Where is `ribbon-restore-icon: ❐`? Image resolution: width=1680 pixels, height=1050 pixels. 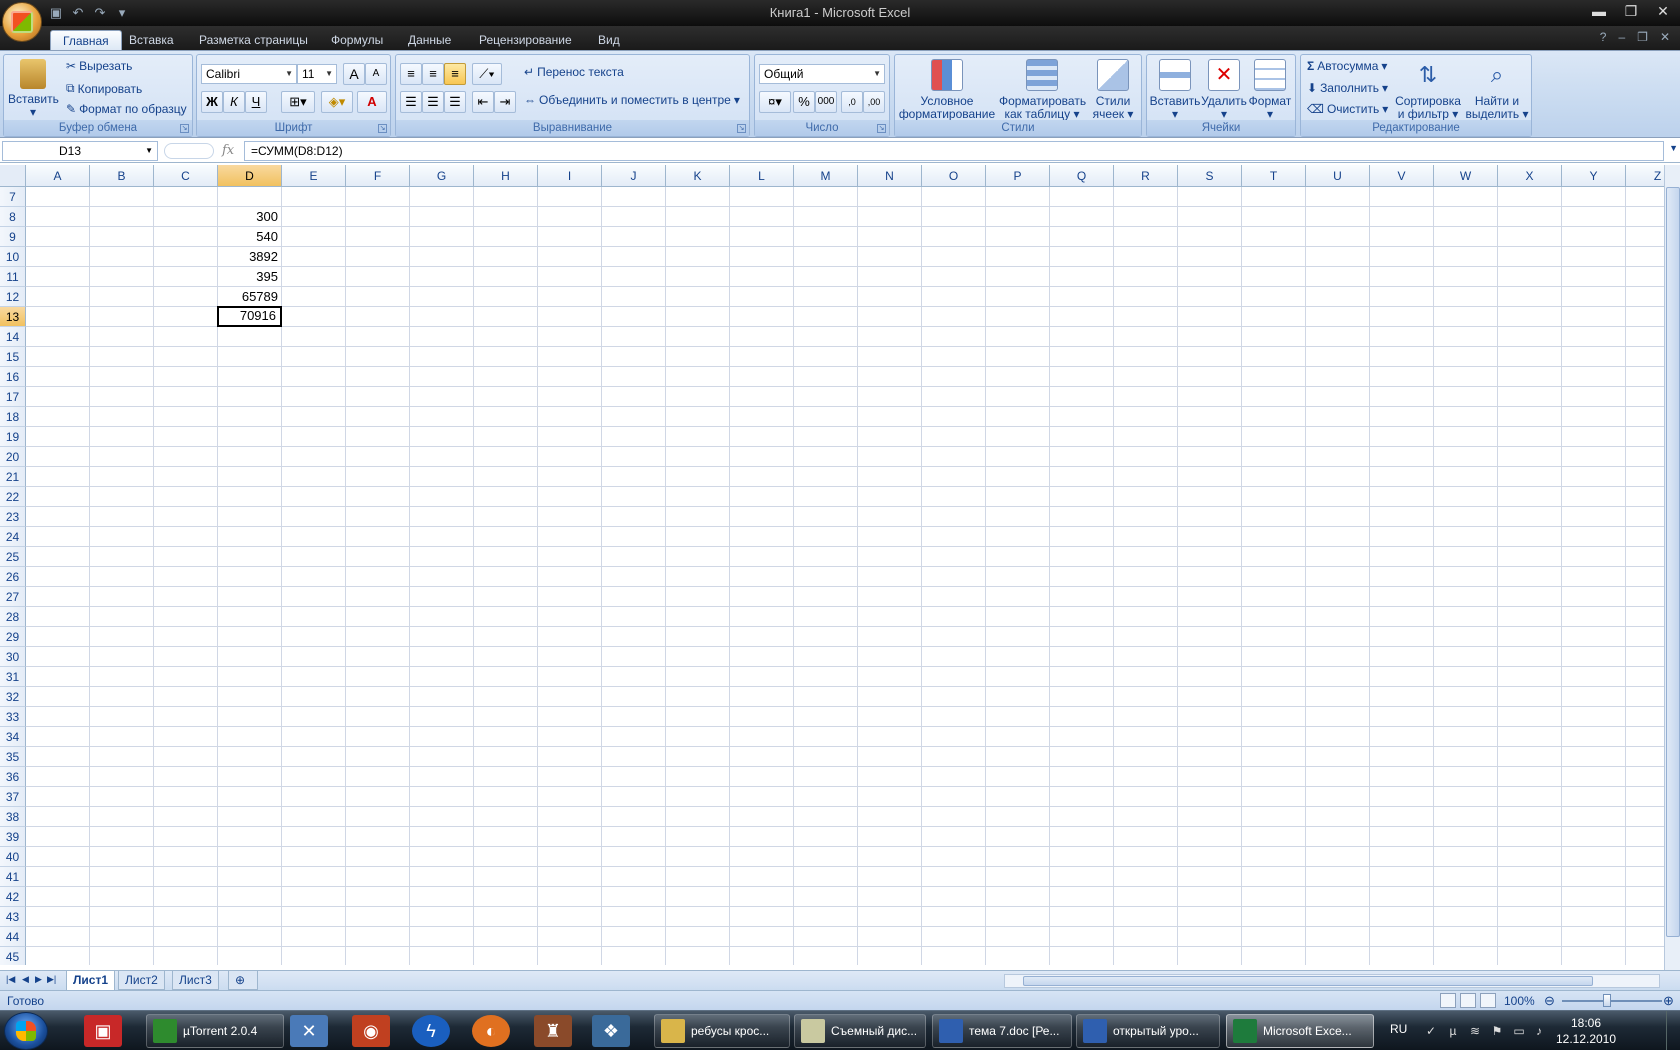
ribbon-restore-icon: ❐ is located at coordinates (1642, 37).